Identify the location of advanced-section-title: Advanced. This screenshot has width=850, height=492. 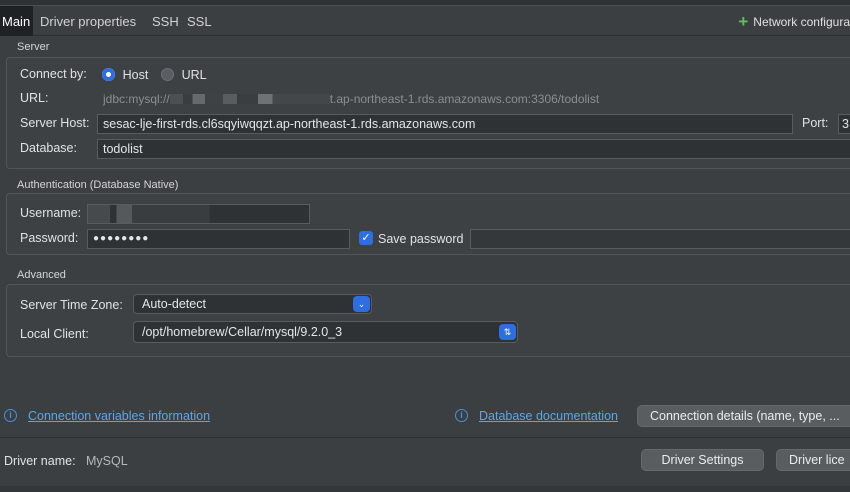
(41, 275).